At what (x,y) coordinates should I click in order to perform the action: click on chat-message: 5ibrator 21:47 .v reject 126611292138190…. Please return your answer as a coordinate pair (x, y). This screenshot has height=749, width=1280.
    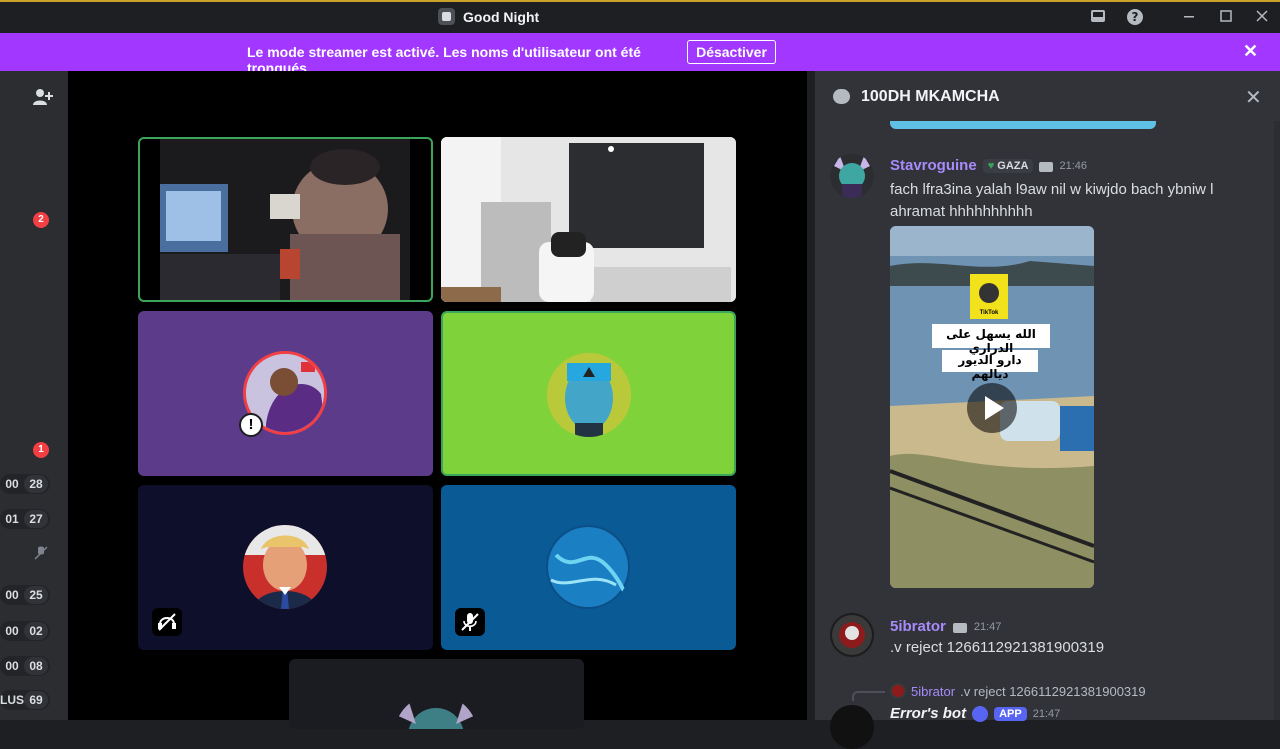
    Looking at the image, I should click on (1045, 641).